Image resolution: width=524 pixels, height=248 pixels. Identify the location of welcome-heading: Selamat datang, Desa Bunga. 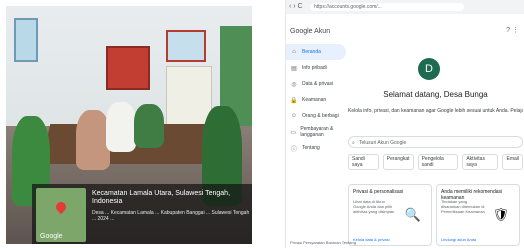
(435, 94).